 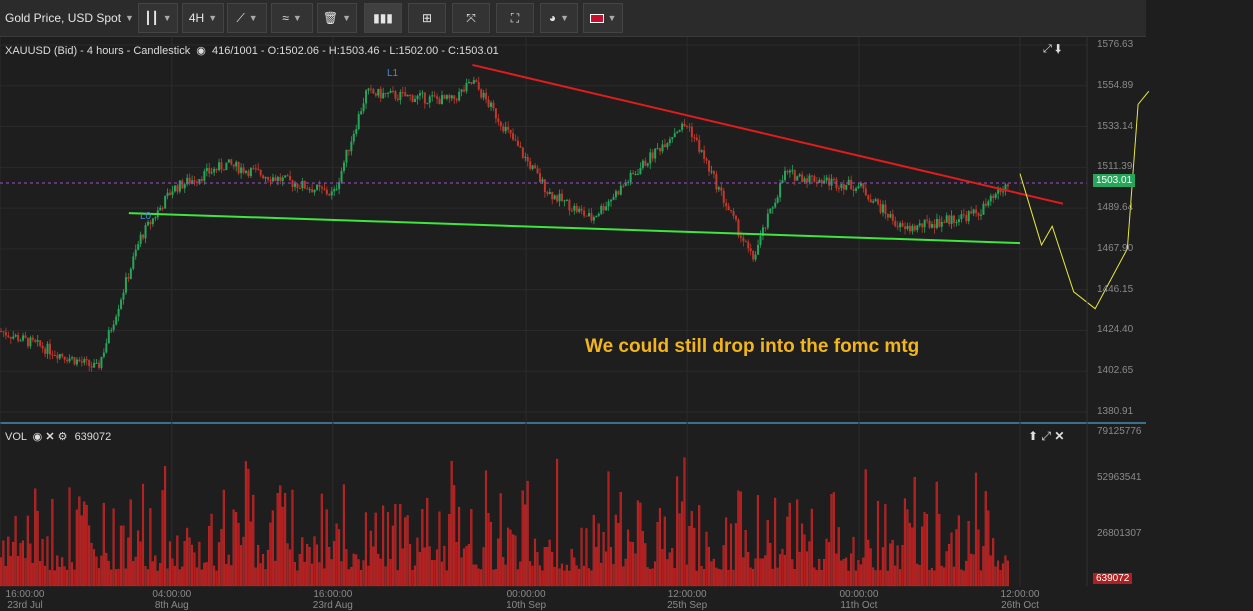 I want to click on price-axis-label: 1489.64, so click(x=1115, y=208).